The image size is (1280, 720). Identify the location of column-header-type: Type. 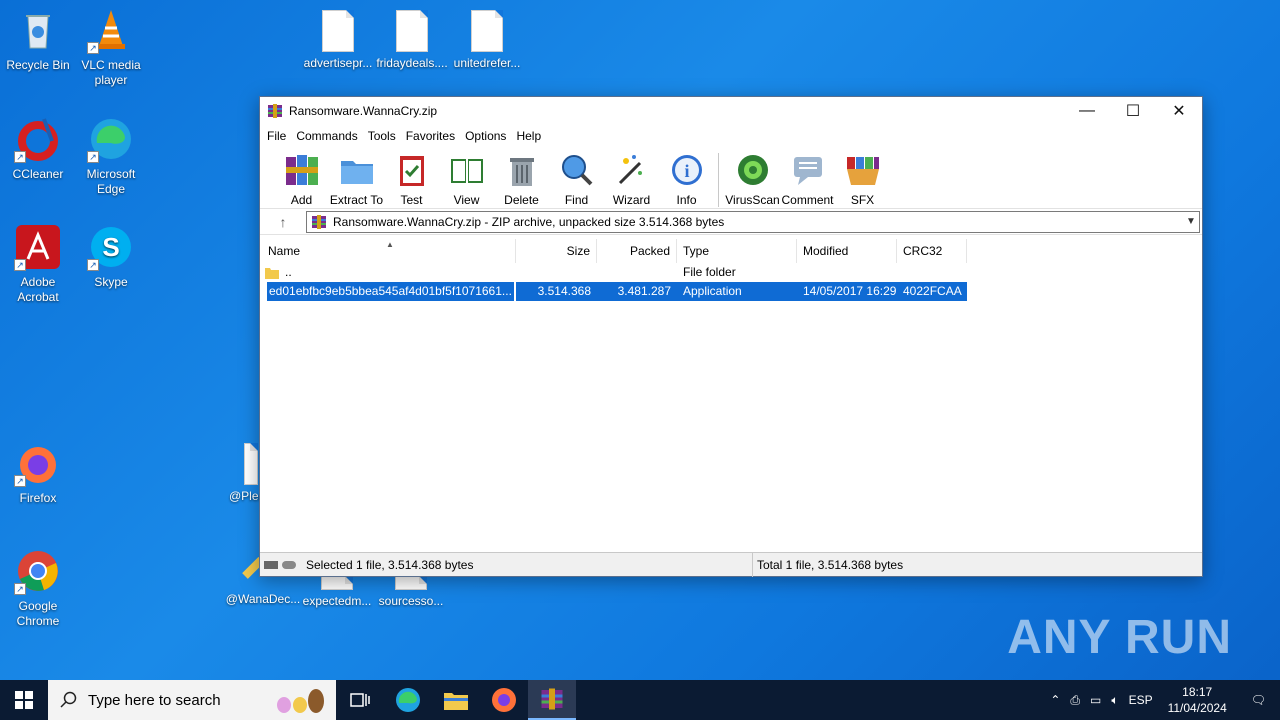
(737, 251).